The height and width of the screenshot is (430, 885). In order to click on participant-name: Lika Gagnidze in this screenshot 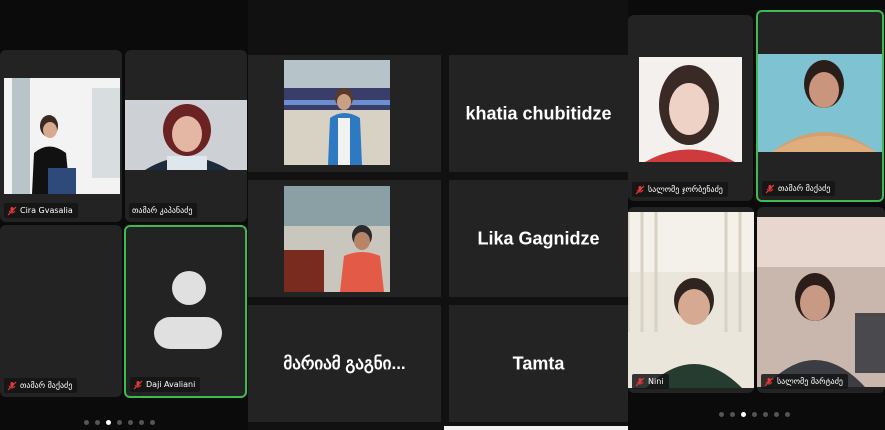, I will do `click(538, 238)`.